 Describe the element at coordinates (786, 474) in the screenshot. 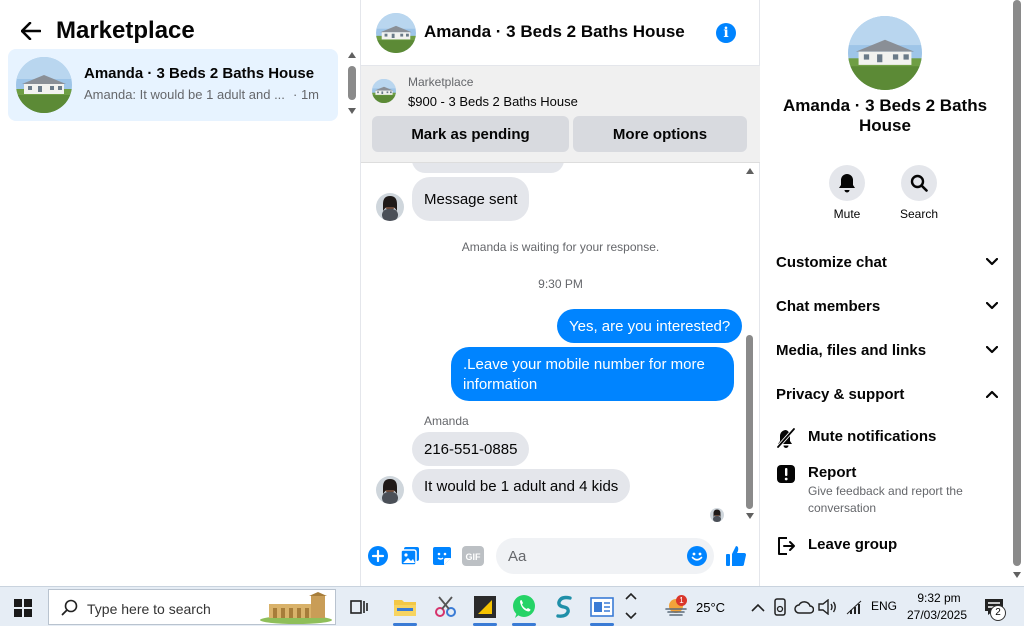

I see `report-icon` at that location.